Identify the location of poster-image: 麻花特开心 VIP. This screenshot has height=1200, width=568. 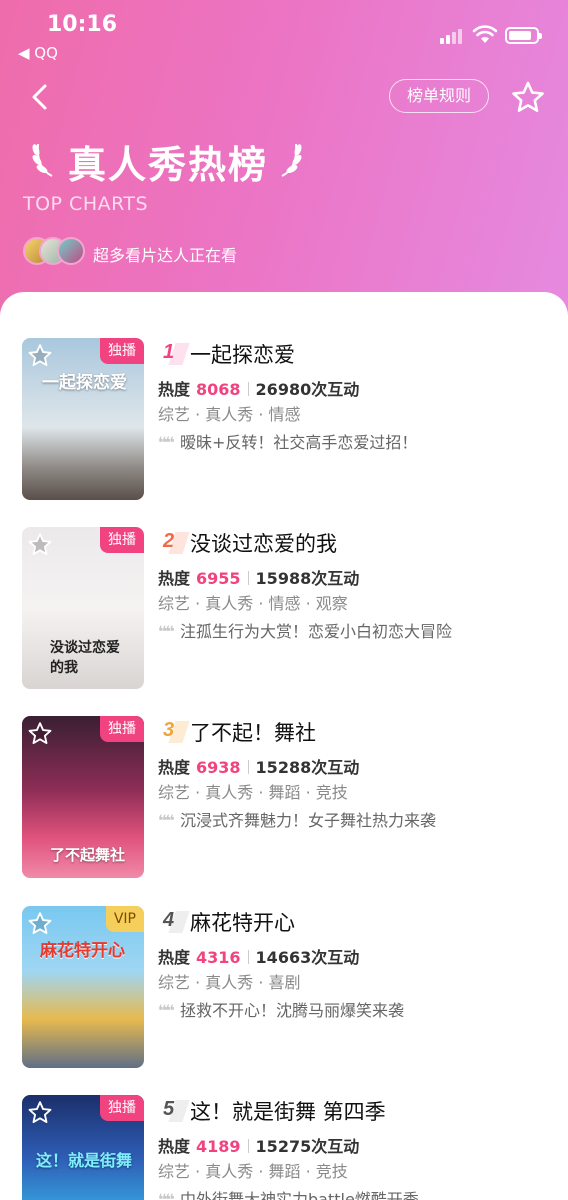
(83, 987).